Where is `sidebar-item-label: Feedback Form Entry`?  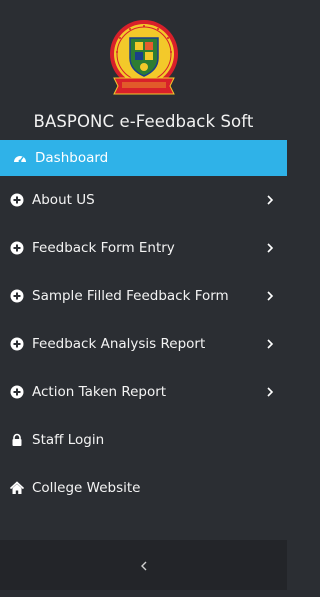 sidebar-item-label: Feedback Form Entry is located at coordinates (103, 248).